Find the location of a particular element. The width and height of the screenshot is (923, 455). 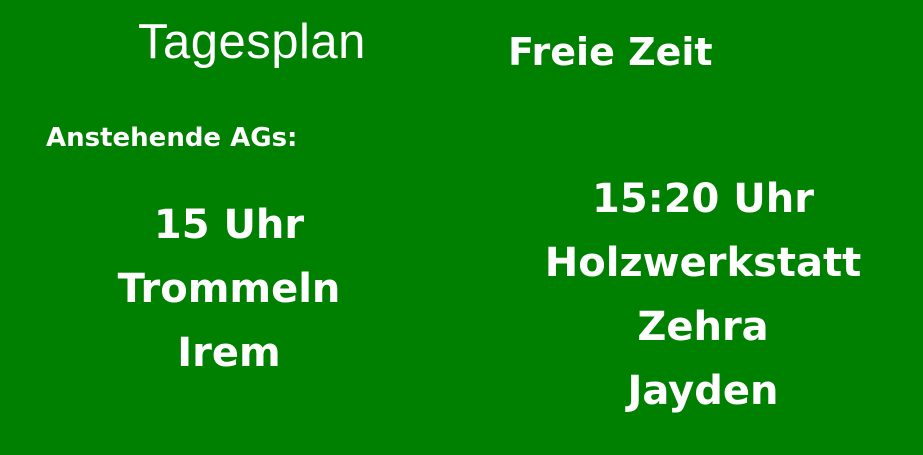

ag-participant: Jayden is located at coordinates (703, 391).